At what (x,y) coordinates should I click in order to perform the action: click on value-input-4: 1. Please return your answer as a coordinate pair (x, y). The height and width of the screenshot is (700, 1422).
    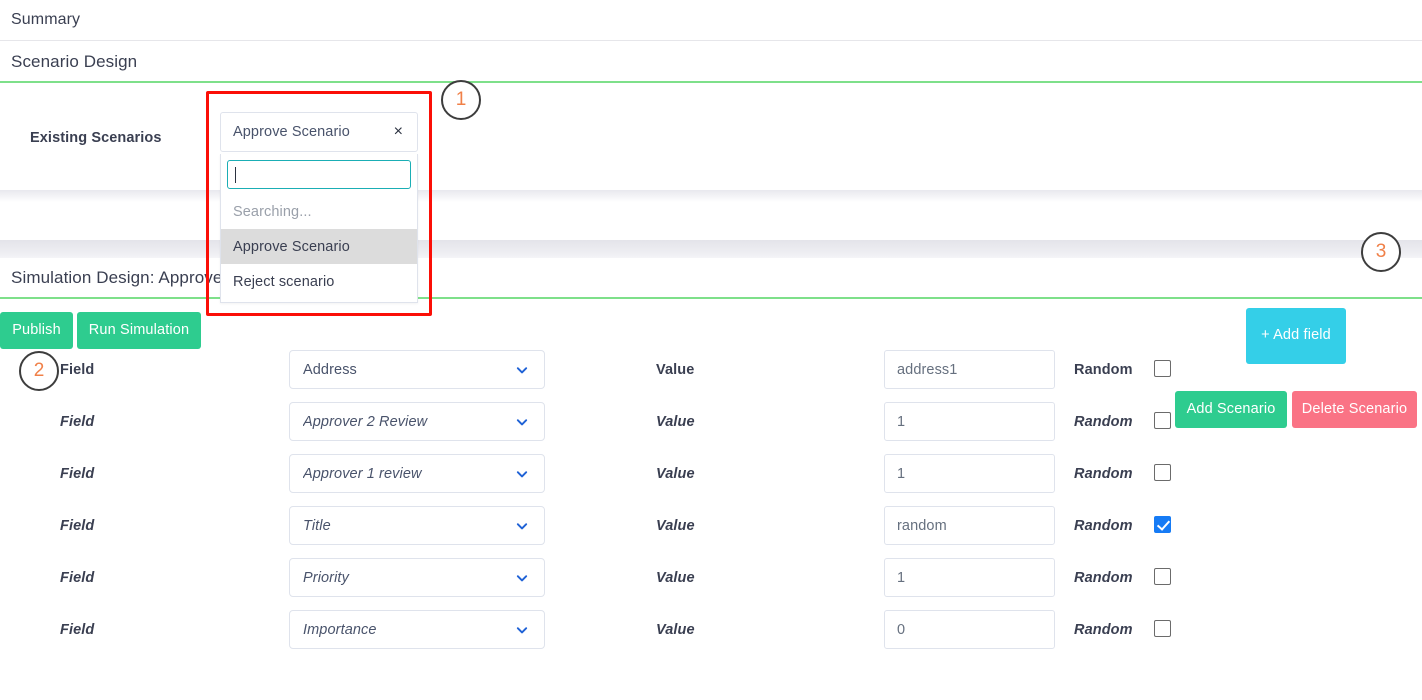
    Looking at the image, I should click on (969, 577).